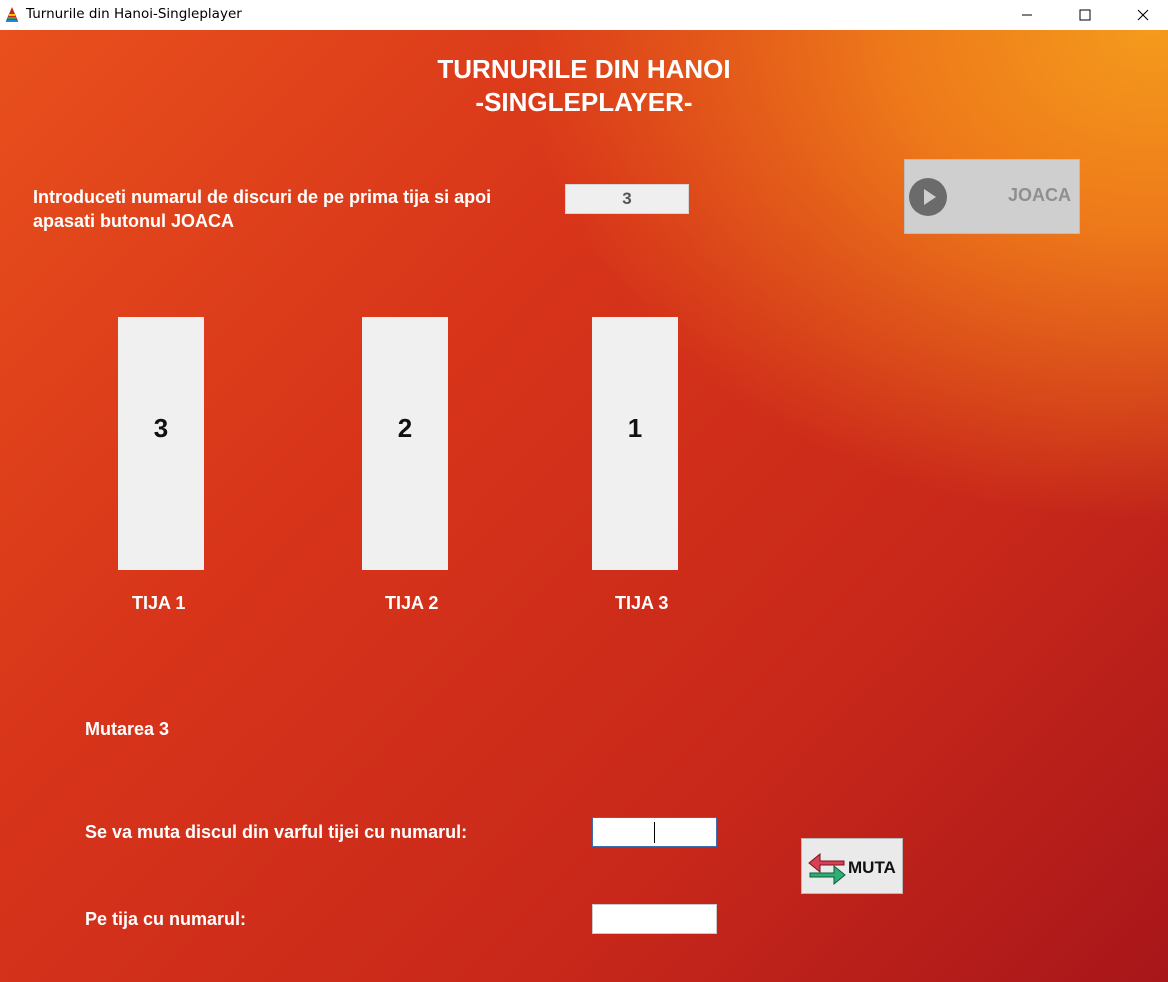  I want to click on page-subtitle: -SINGLEPLAYER-, so click(584, 102).